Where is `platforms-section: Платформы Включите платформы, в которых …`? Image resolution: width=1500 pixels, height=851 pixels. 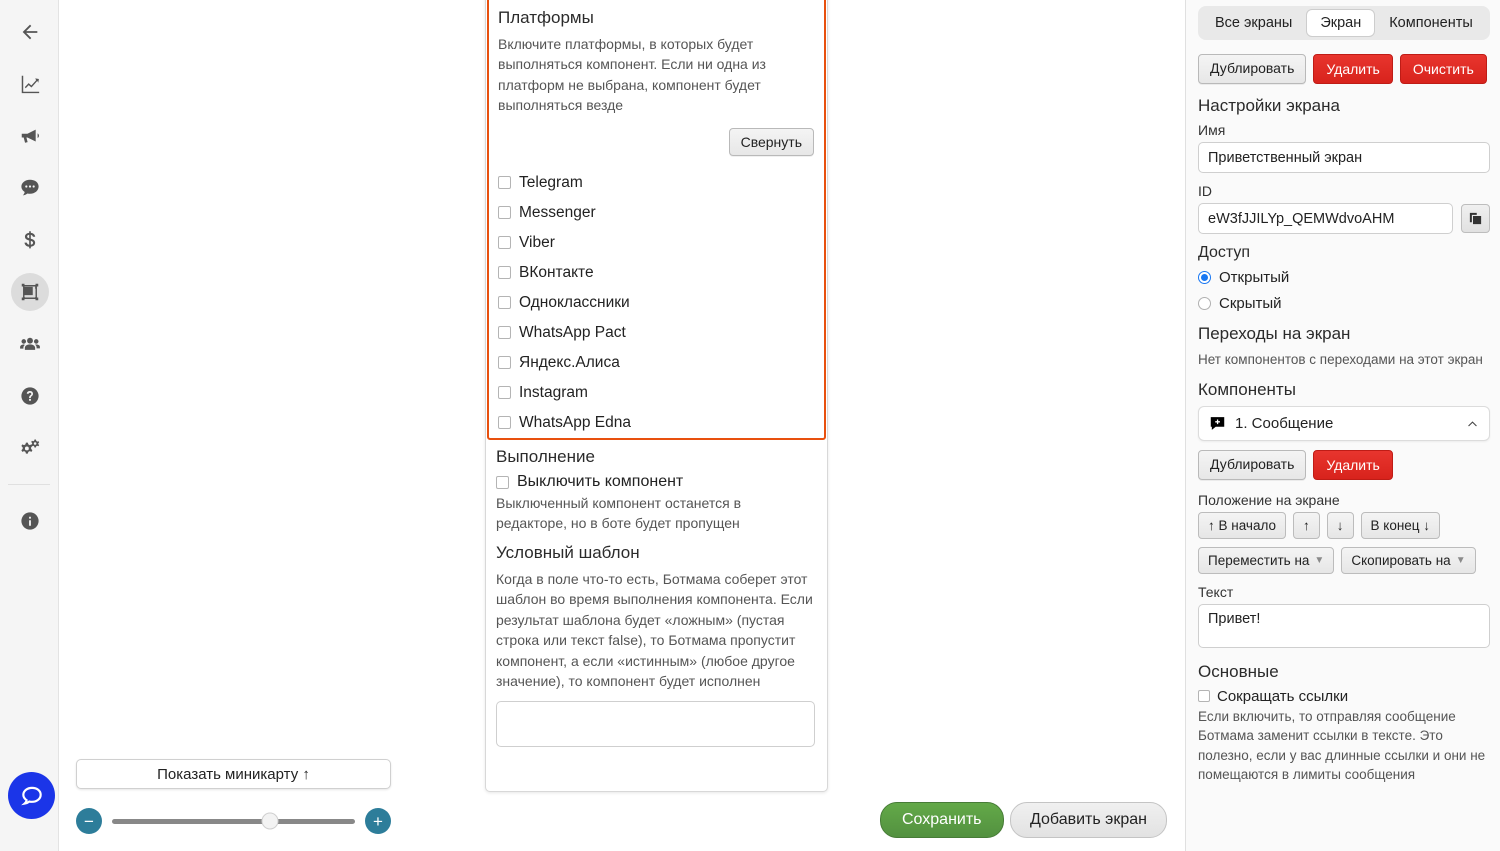 platforms-section: Платформы Включите платформы, в которых … is located at coordinates (656, 220).